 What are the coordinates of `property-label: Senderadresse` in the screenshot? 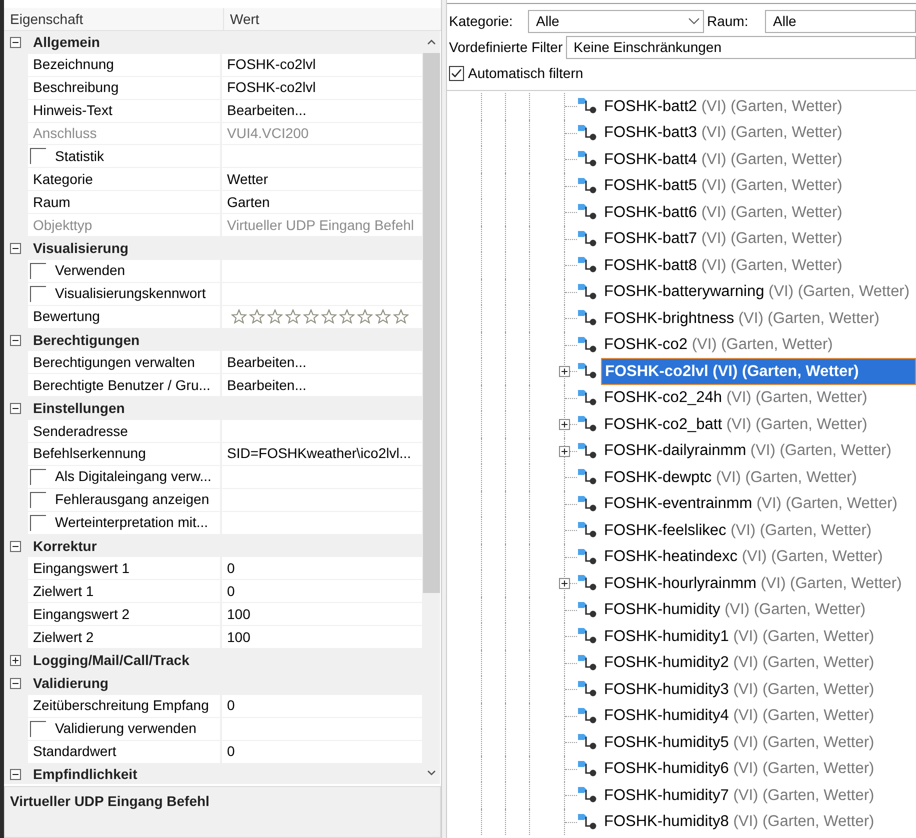 It's located at (80, 431).